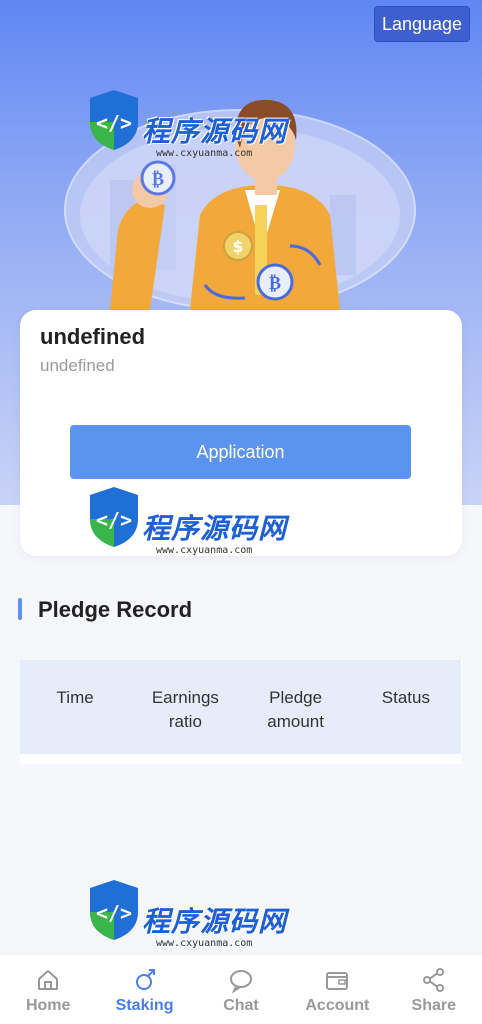 This screenshot has height=1024, width=482. I want to click on tab-staking-label: Staking, so click(144, 1005).